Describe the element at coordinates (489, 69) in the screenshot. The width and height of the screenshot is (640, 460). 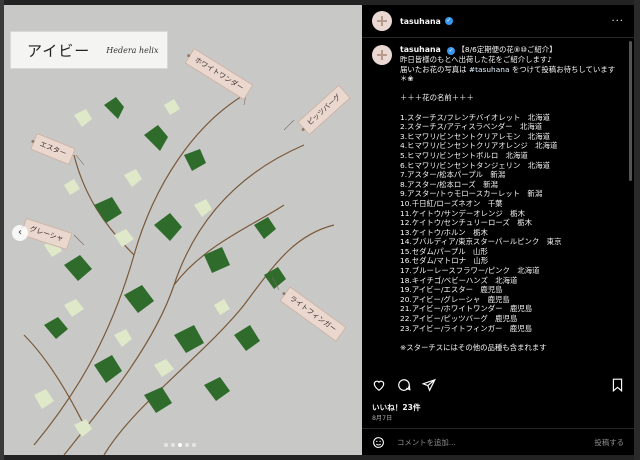
I see `hashtag-link: #tasuhana` at that location.